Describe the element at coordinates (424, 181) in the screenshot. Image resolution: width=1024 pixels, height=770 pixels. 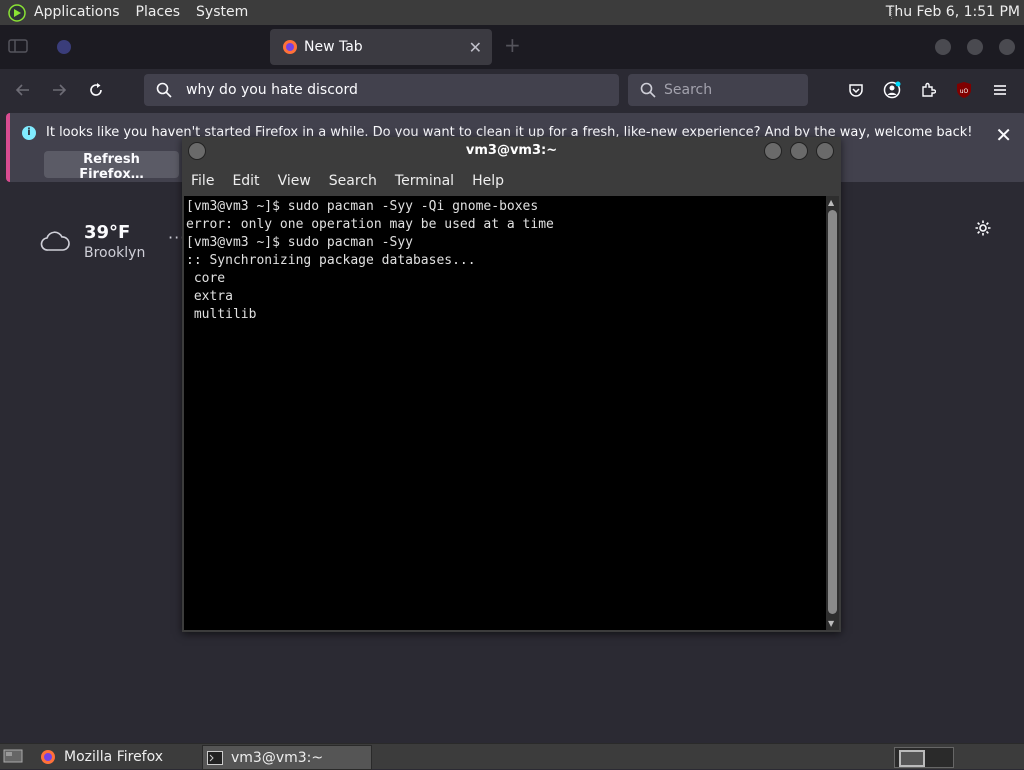
I see `terminal-menu-terminal: Terminal` at that location.